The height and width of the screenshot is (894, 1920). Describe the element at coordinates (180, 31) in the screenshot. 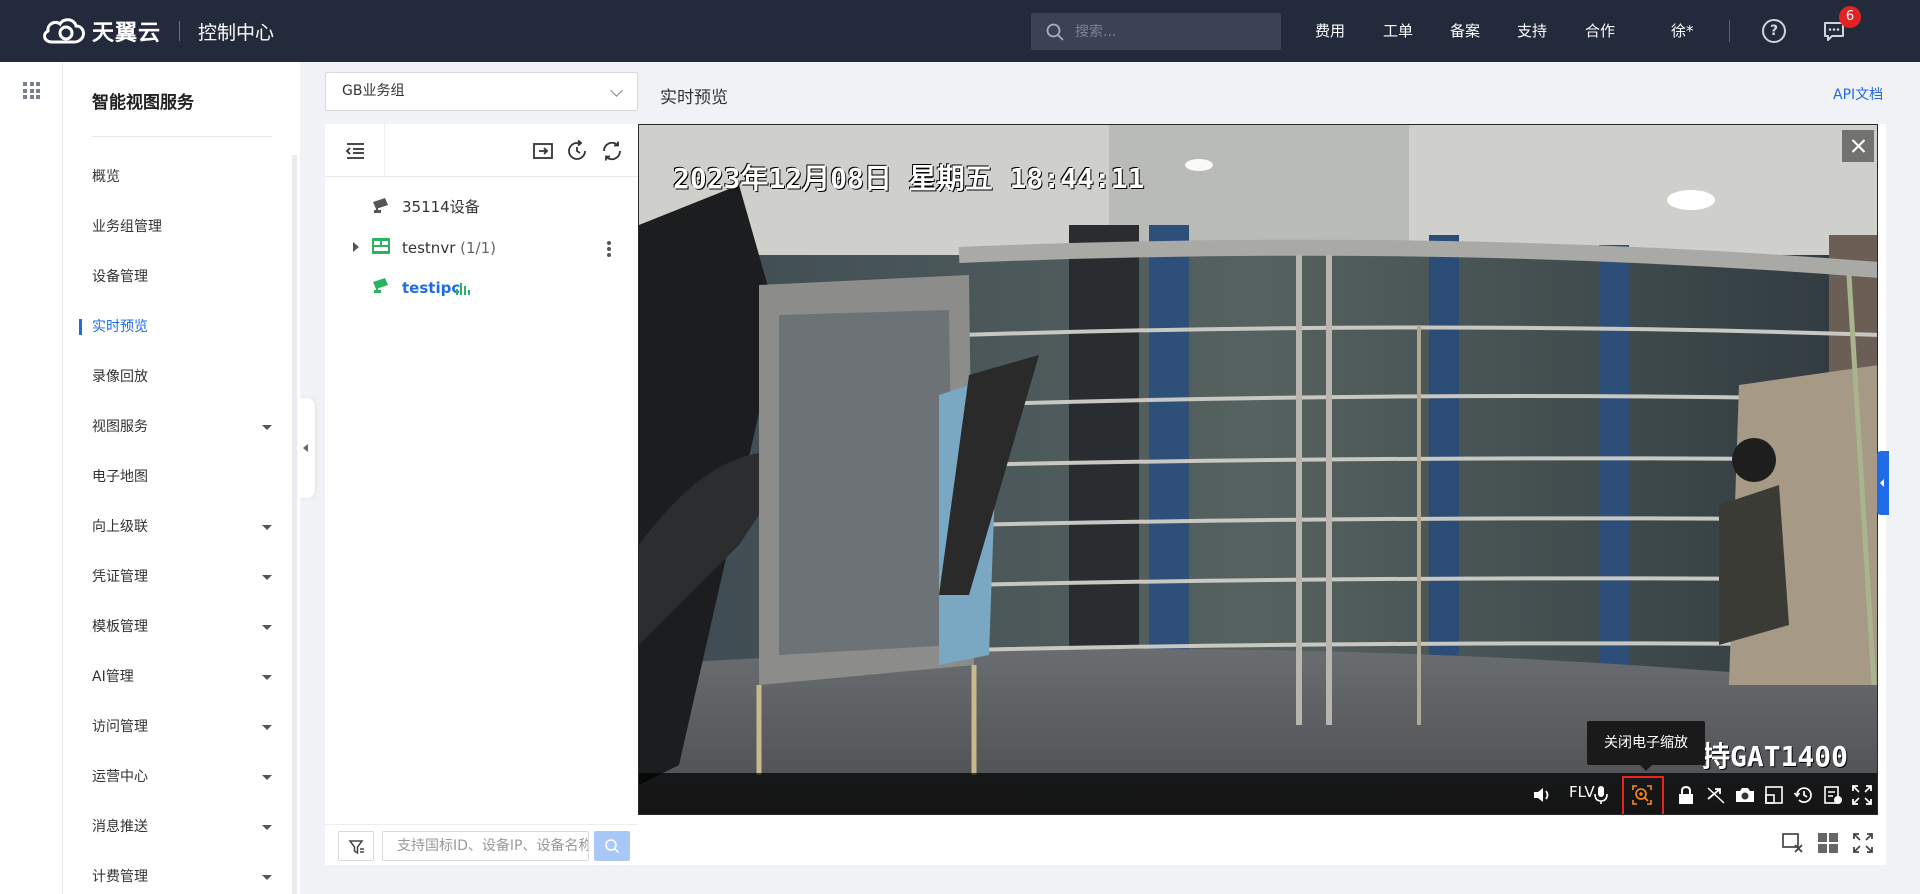

I see `logo-divider` at that location.